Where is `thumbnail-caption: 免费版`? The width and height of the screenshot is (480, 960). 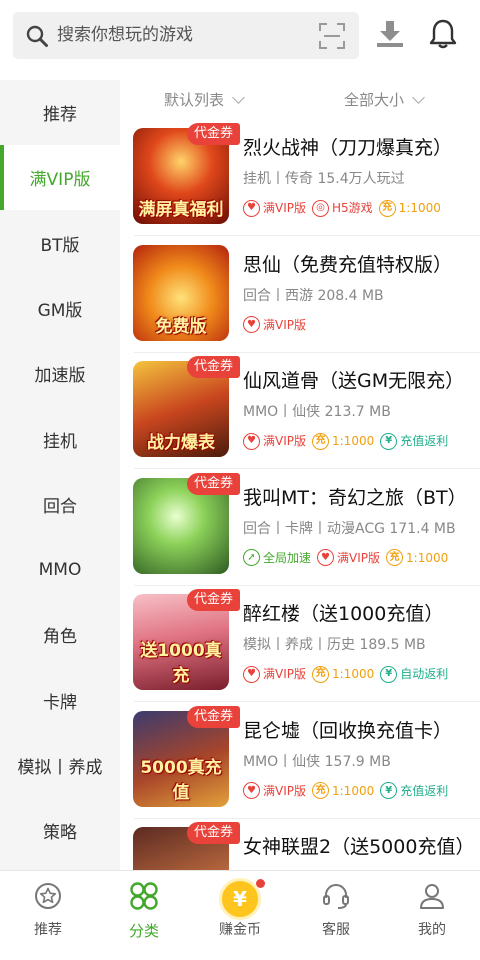
thumbnail-caption: 免费版 is located at coordinates (181, 326).